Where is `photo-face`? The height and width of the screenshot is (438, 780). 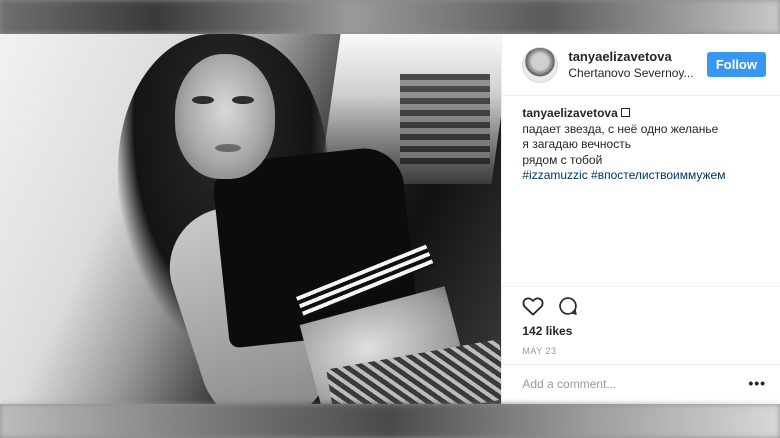 photo-face is located at coordinates (225, 116).